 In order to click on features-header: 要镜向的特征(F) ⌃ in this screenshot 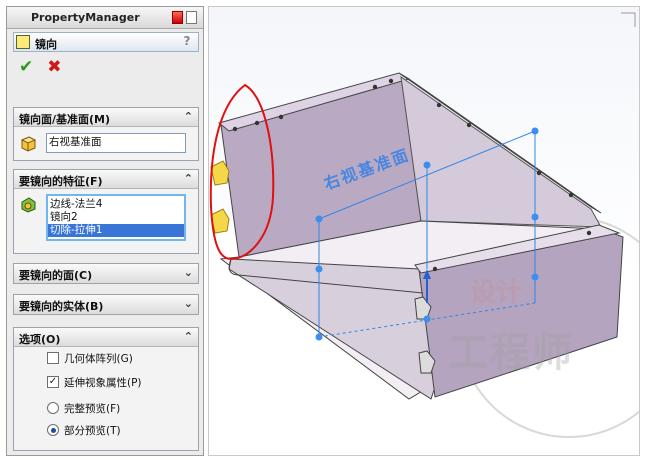, I will do `click(106, 179)`.